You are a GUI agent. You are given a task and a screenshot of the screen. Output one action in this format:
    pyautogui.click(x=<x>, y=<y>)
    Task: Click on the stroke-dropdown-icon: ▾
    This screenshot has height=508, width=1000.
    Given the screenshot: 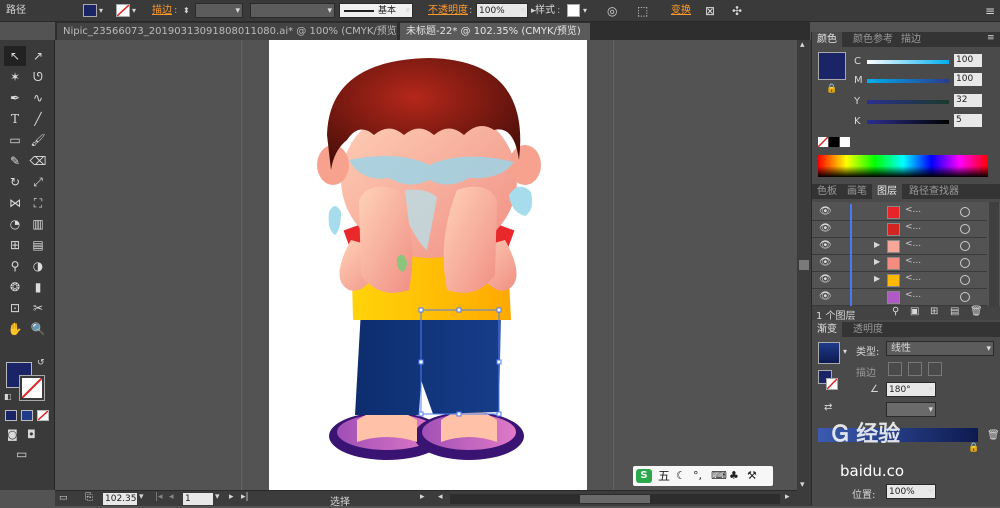 What is the action you would take?
    pyautogui.click(x=134, y=11)
    